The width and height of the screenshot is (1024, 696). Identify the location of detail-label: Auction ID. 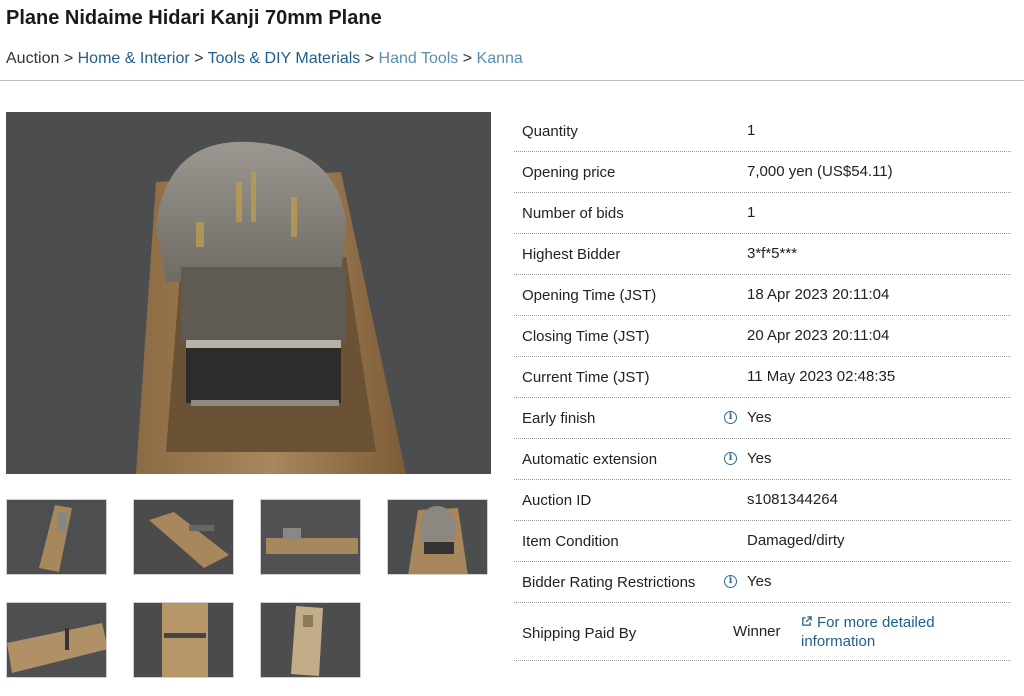
(557, 500).